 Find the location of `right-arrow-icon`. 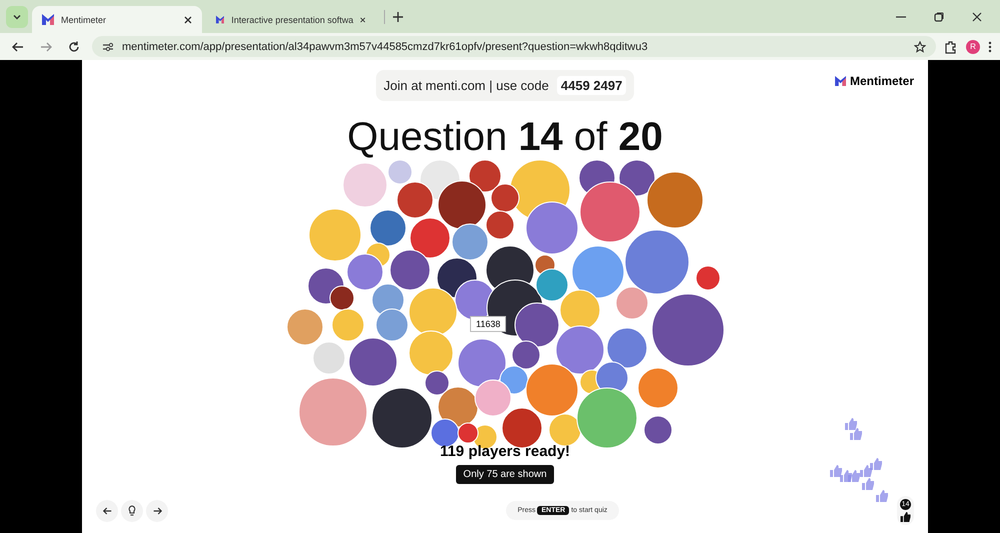

right-arrow-icon is located at coordinates (157, 510).